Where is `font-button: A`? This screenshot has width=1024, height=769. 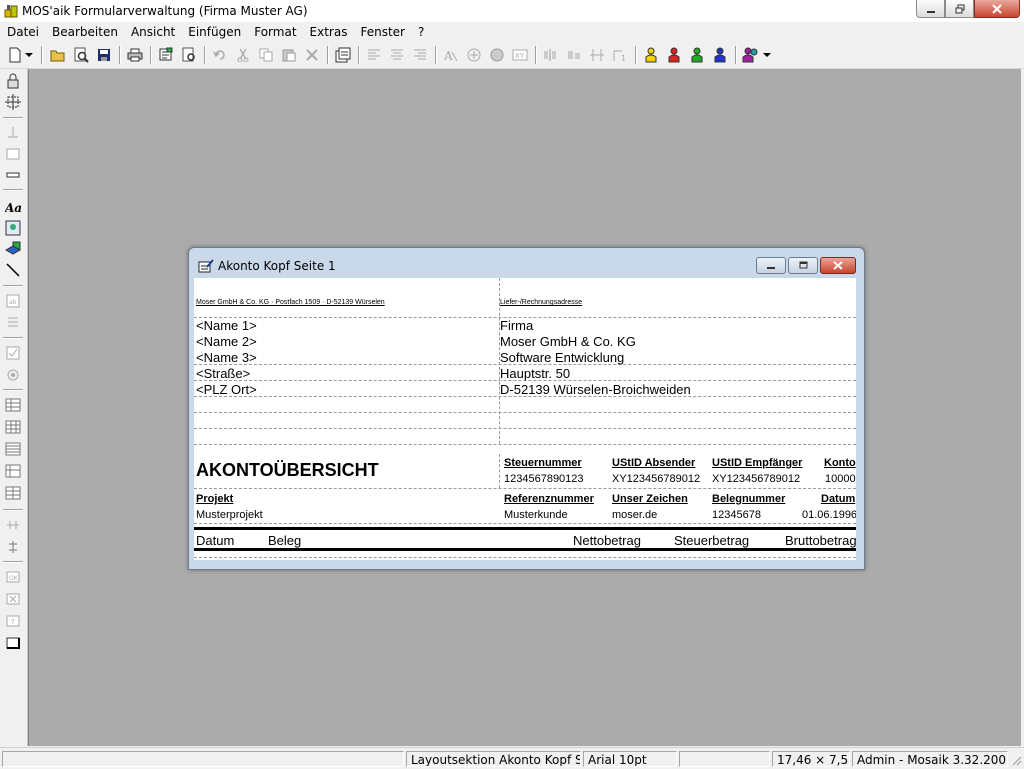 font-button: A is located at coordinates (451, 55).